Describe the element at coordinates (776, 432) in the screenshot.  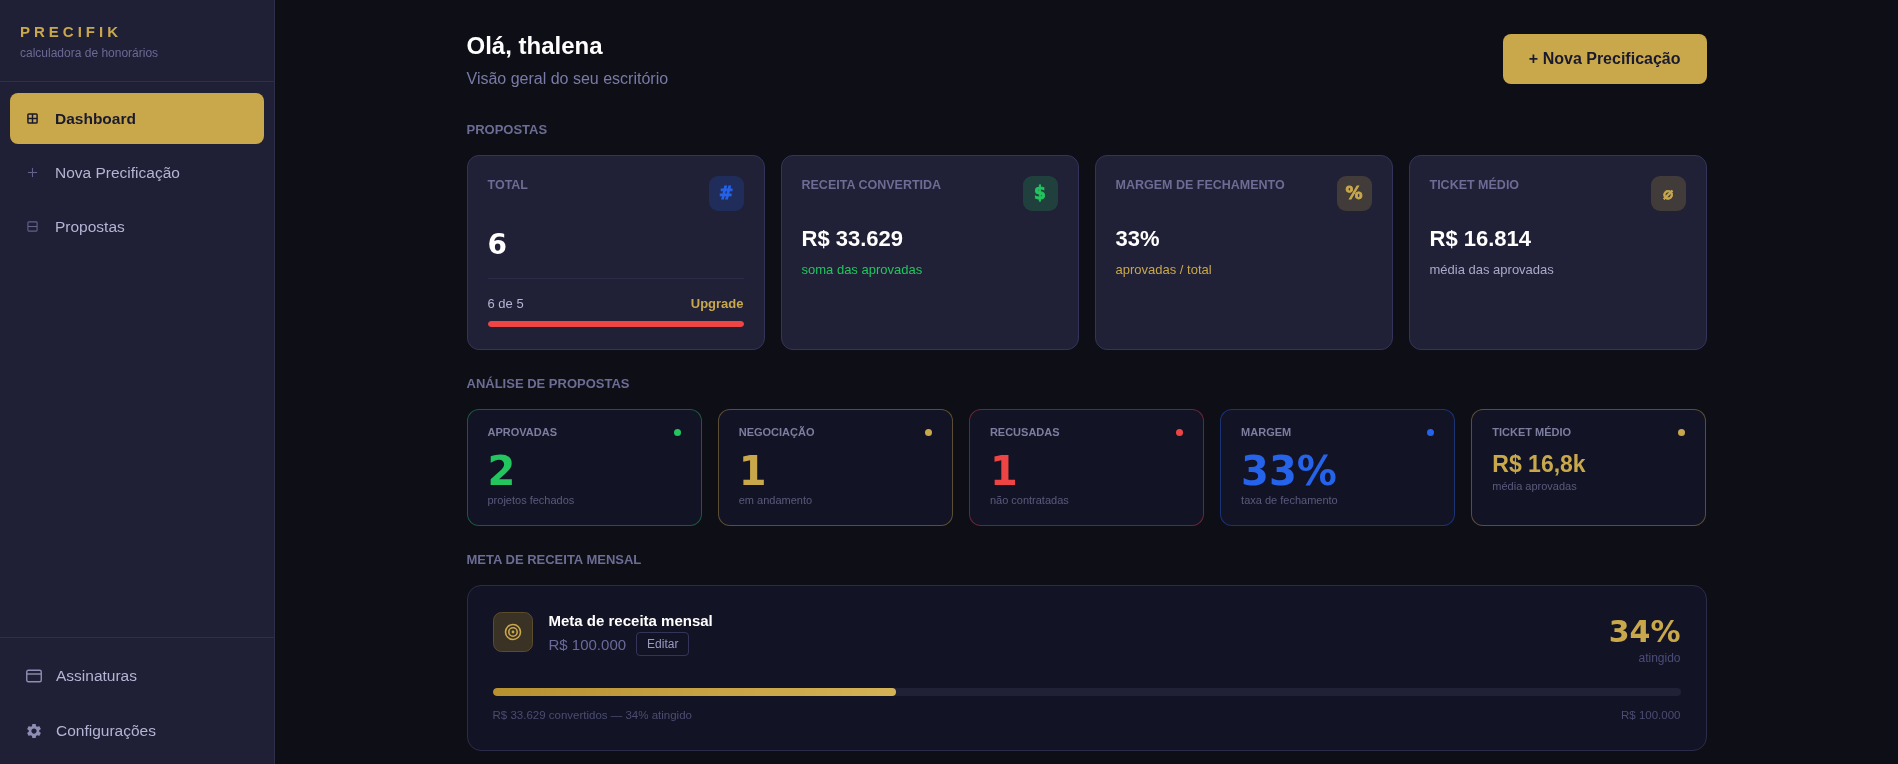
I see `analysis-label: NEGOCIAÇÃO` at that location.